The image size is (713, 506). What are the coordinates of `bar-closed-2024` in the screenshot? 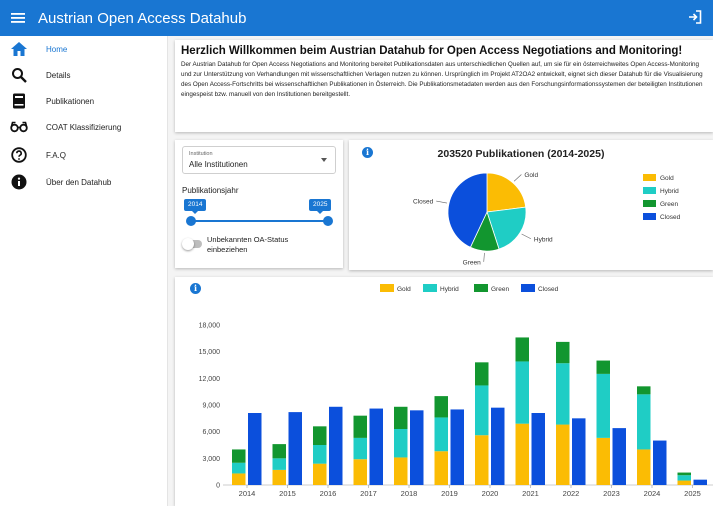 It's located at (660, 462).